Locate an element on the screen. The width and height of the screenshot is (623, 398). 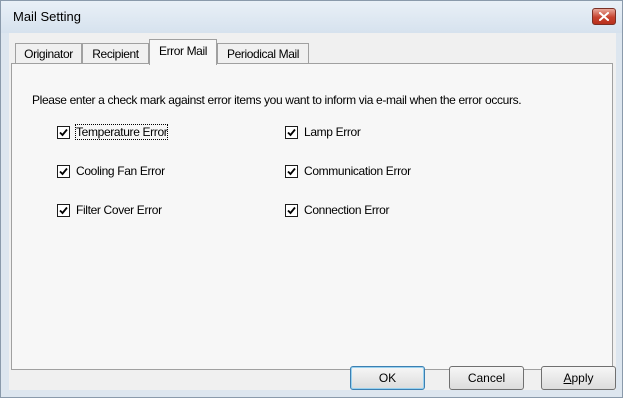
tab-label: Recipient is located at coordinates (115, 54).